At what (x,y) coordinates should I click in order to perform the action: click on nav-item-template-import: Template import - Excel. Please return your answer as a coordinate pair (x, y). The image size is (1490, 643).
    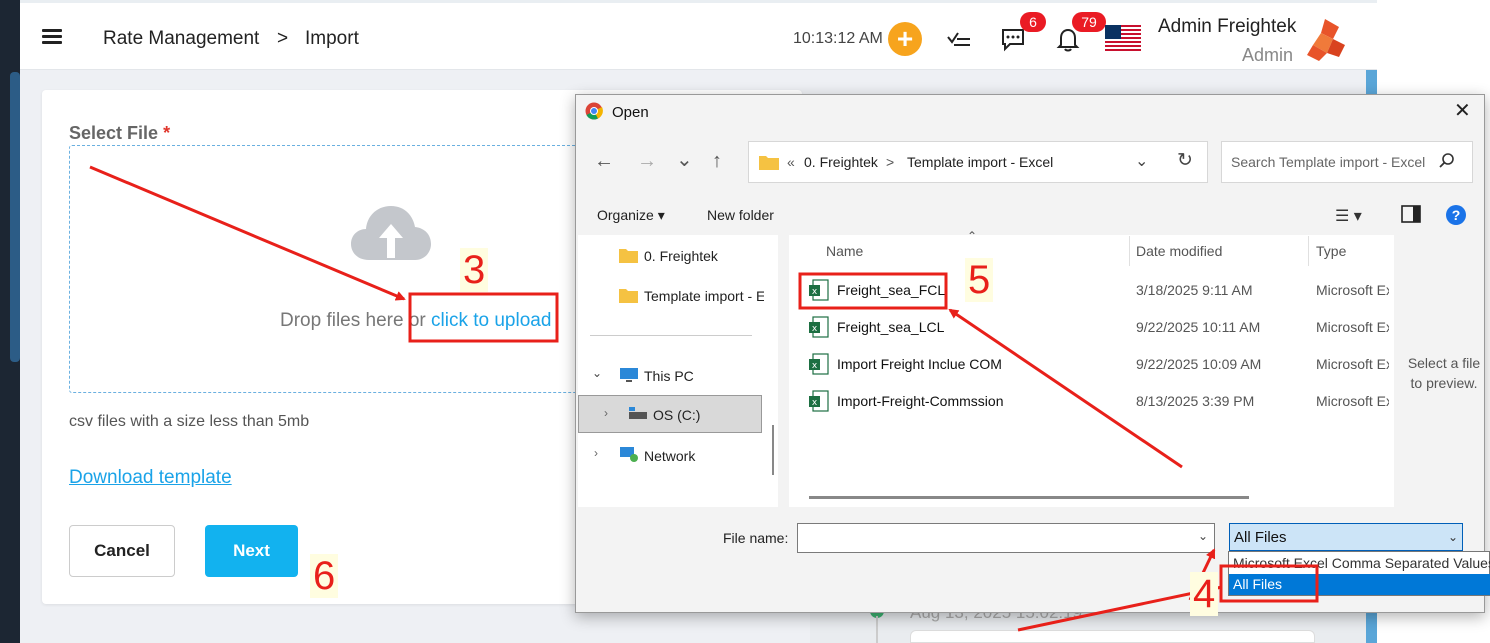
    Looking at the image, I should click on (704, 296).